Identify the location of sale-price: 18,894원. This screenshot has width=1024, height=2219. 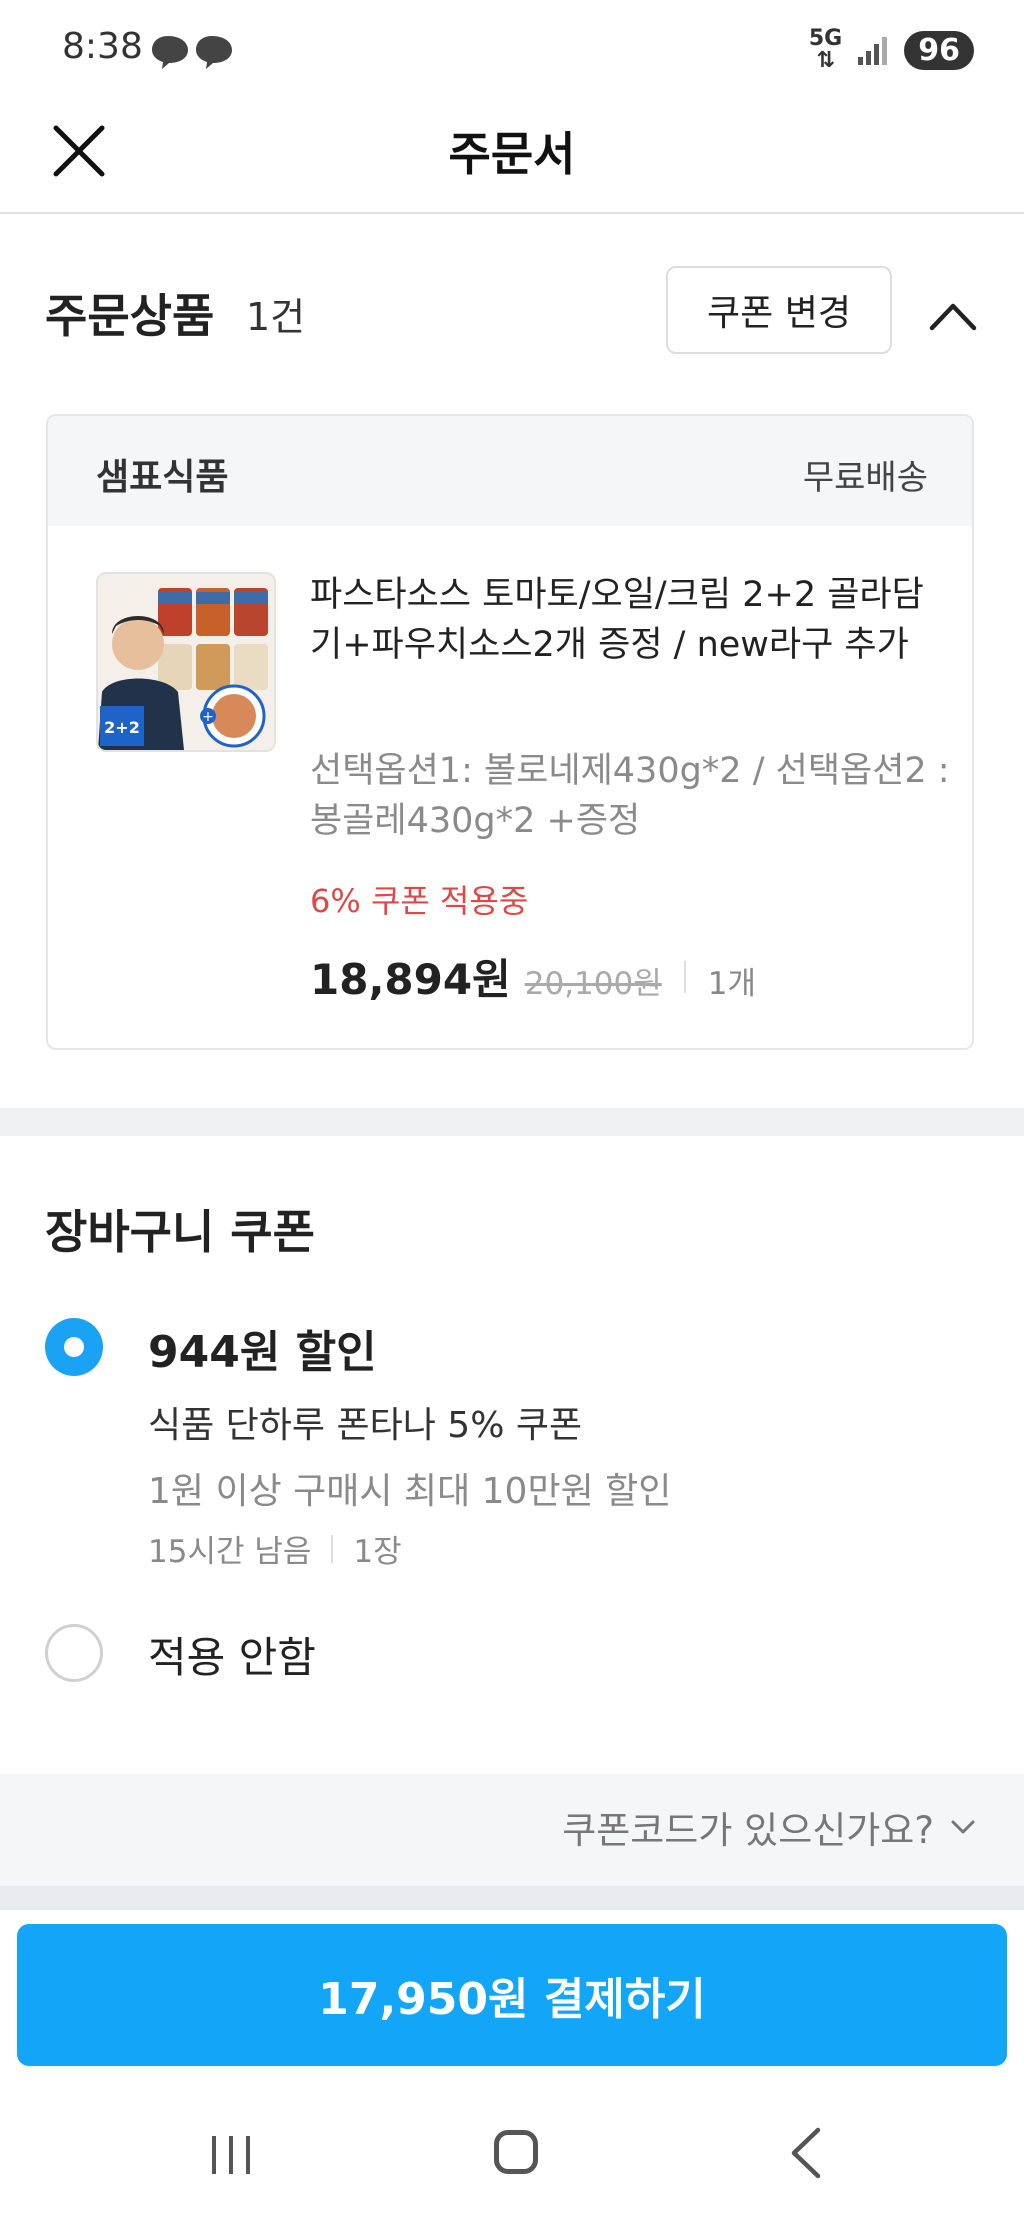
(410, 979).